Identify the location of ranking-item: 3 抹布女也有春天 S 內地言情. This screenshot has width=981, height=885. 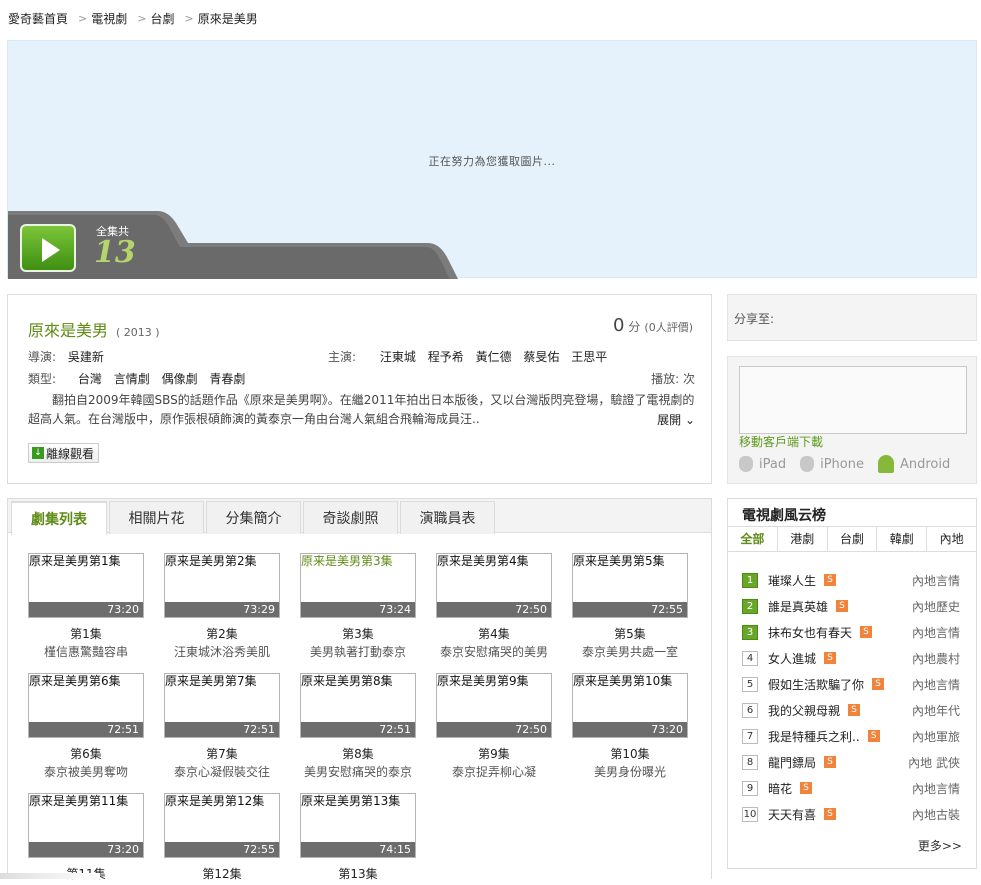
(851, 632).